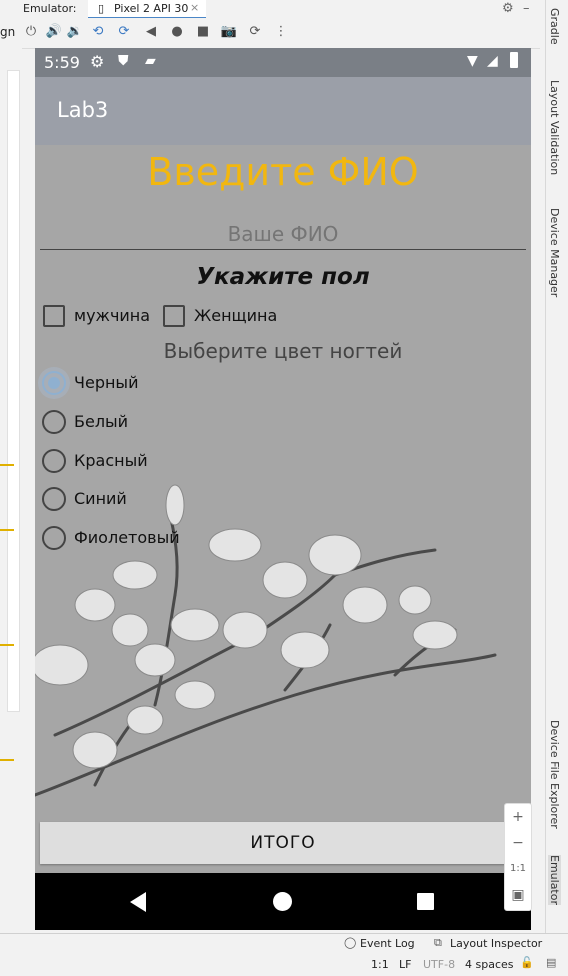  I want to click on full-name-input, so click(283, 234).